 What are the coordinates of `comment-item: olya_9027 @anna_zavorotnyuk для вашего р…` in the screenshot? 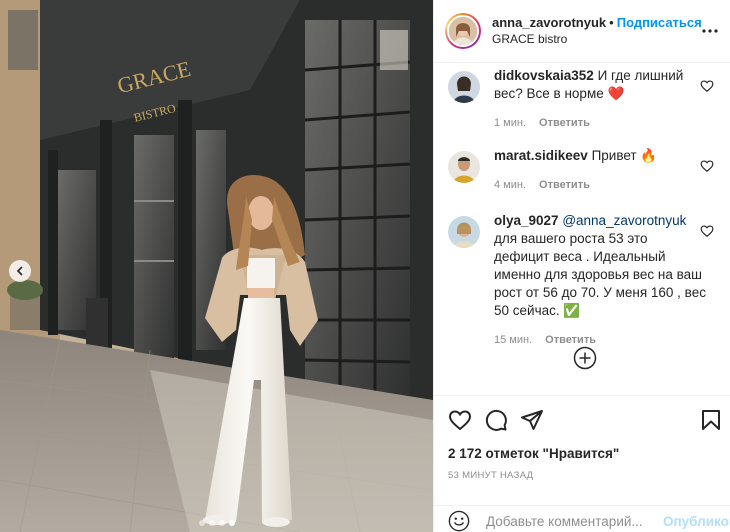 It's located at (584, 280).